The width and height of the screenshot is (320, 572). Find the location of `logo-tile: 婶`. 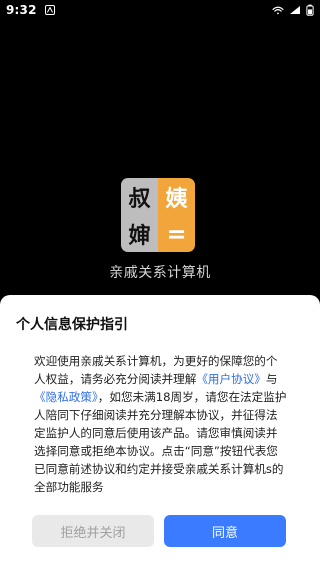

logo-tile: 婶 is located at coordinates (139, 233).